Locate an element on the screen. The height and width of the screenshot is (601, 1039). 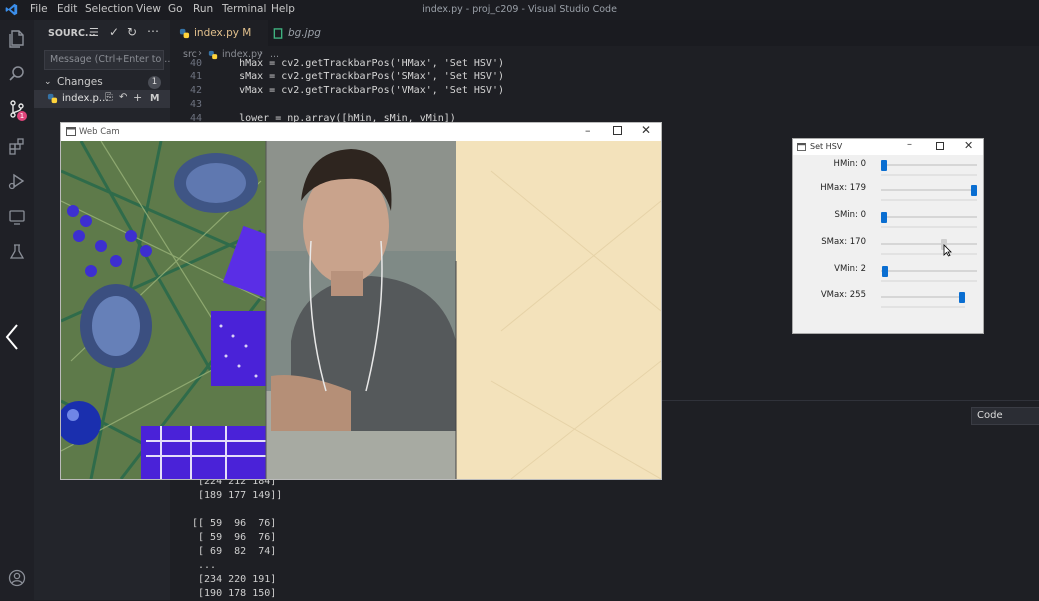
vmax-slider-row: VMax: 255 is located at coordinates (888, 303).